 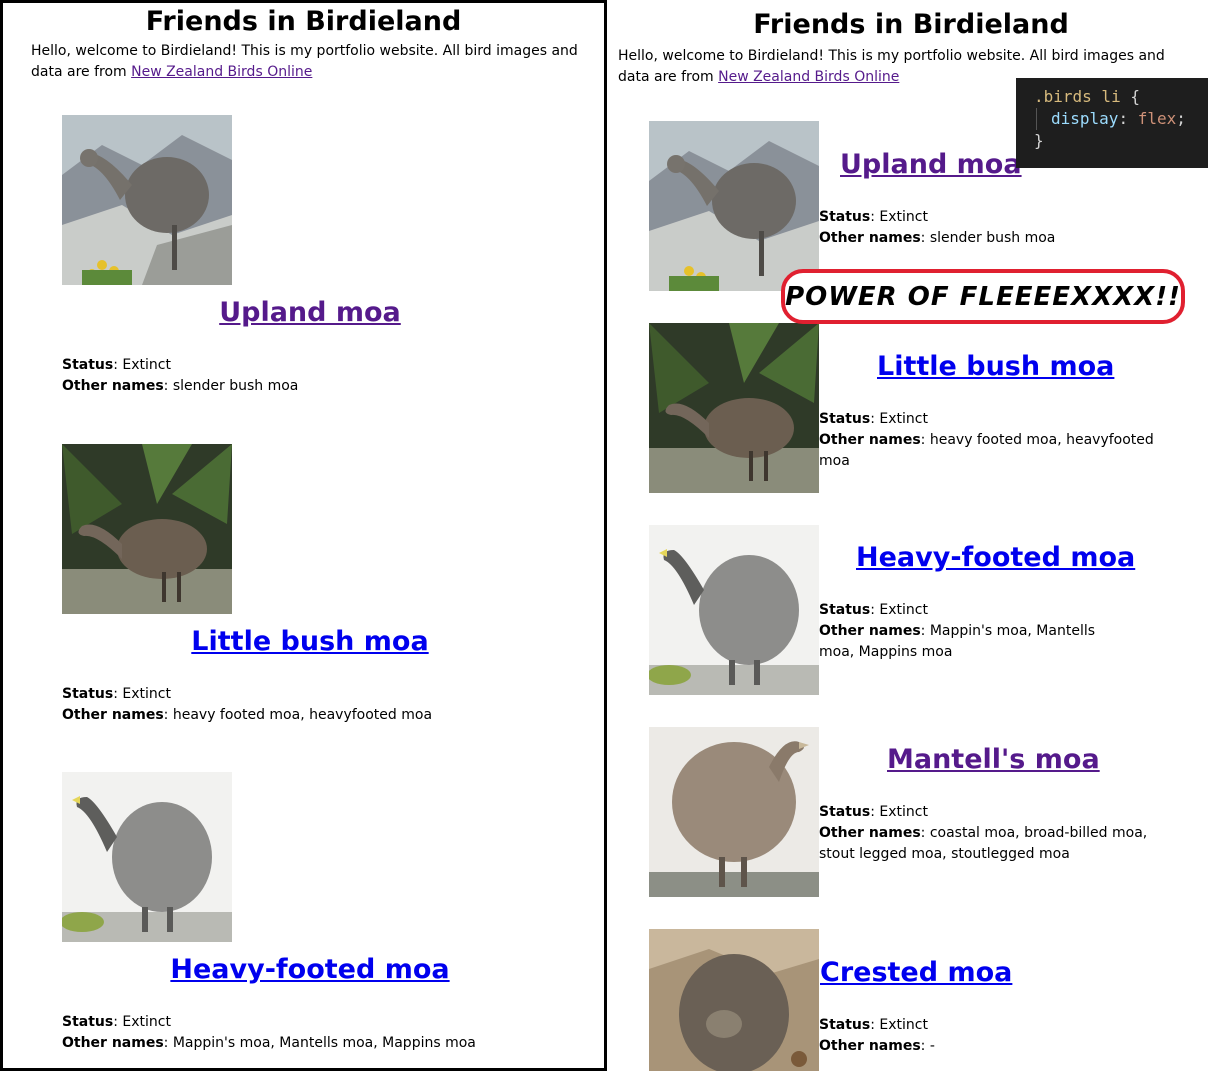 I want to click on bird-link-mantells-moa: Mantell's moa, so click(x=993, y=759).